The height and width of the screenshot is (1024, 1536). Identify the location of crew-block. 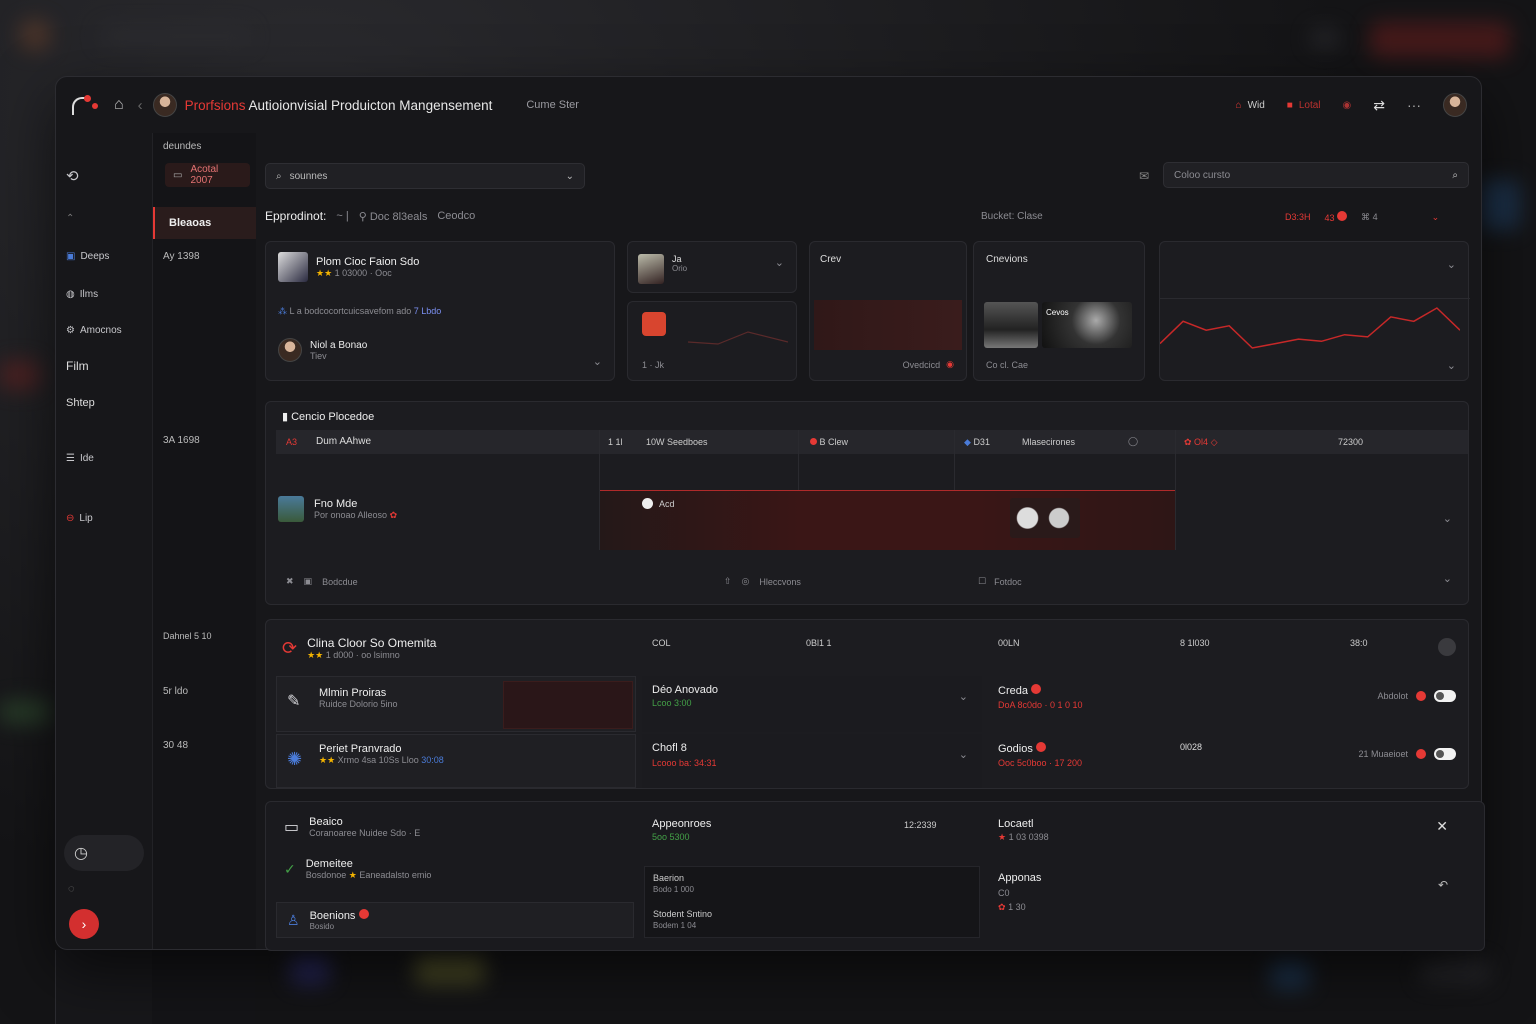
(888, 325).